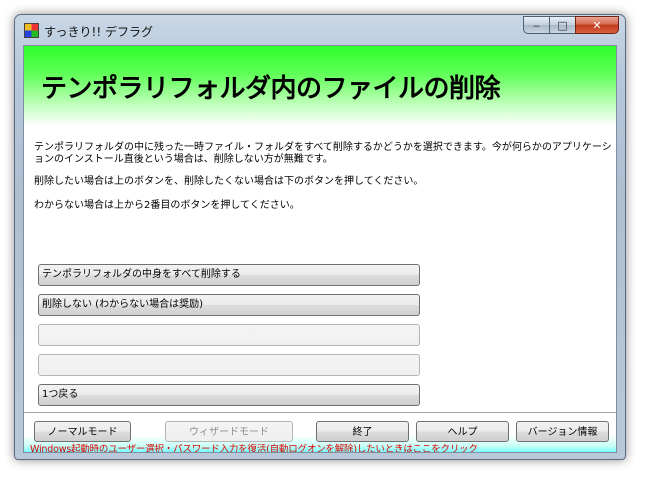 This screenshot has width=647, height=478. Describe the element at coordinates (229, 181) in the screenshot. I see `description-line-2: 削除したい場合は上のボタンを、削除したくない場合は下のボタンを押してください。` at that location.